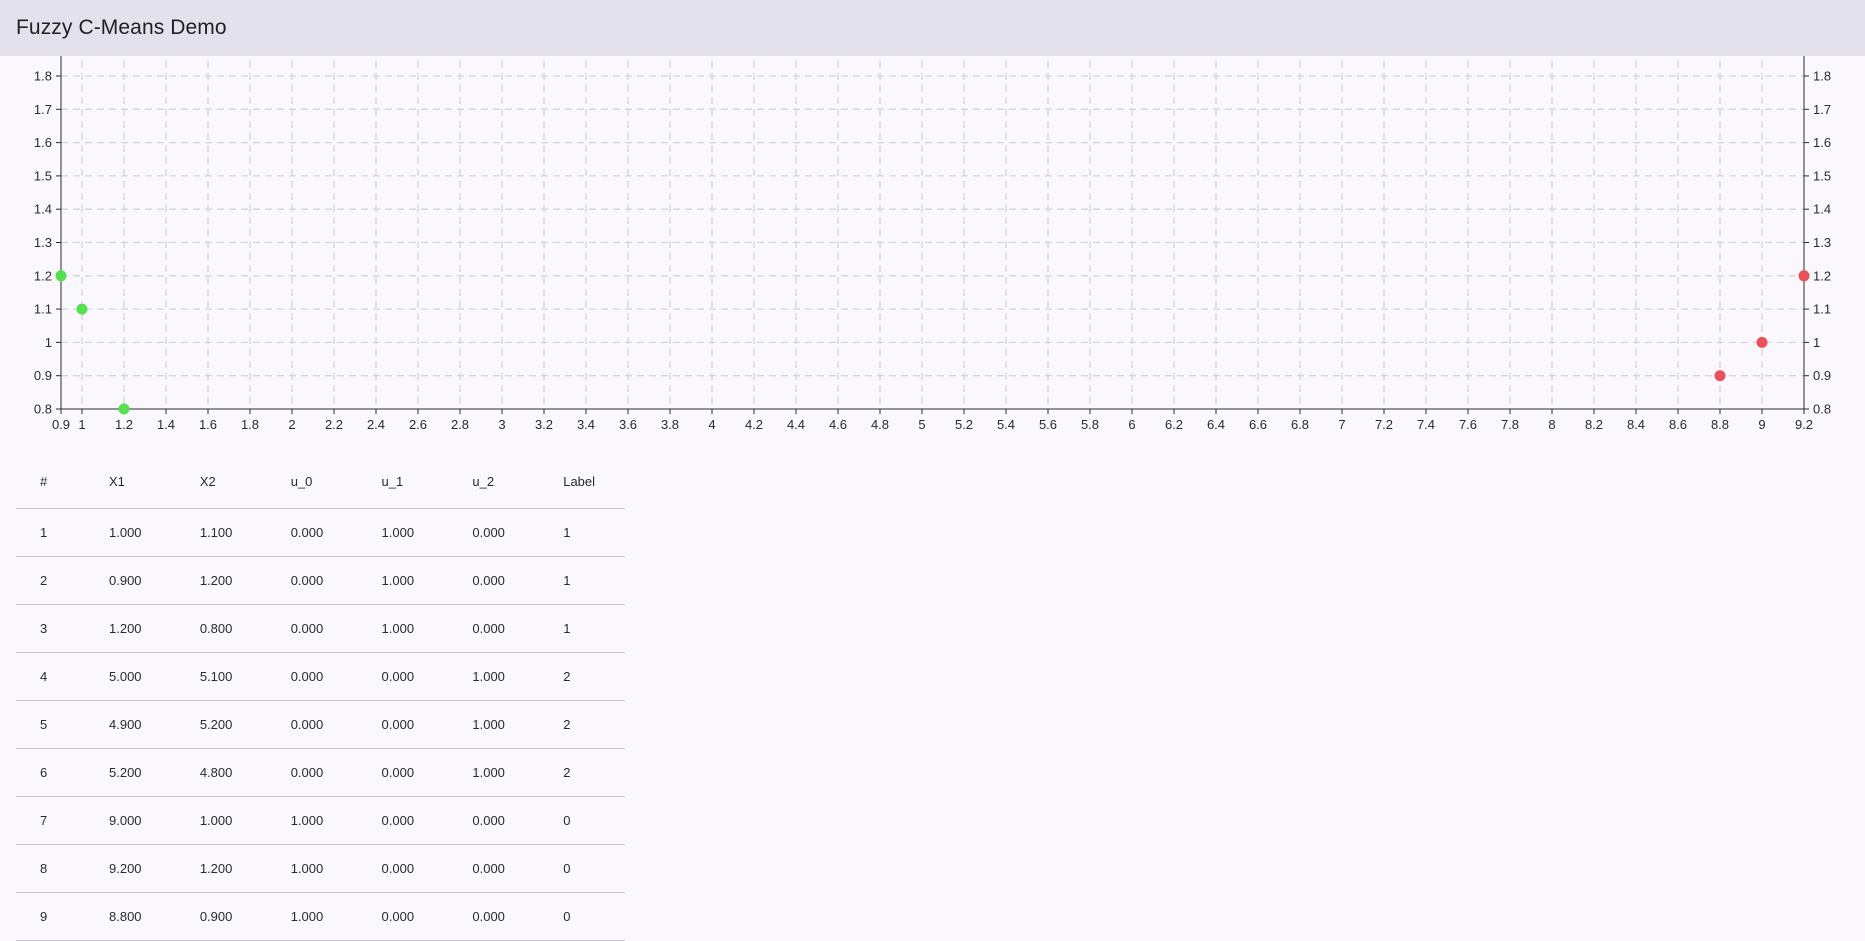 The height and width of the screenshot is (941, 1865). I want to click on table-cell: 8.800, so click(126, 916).